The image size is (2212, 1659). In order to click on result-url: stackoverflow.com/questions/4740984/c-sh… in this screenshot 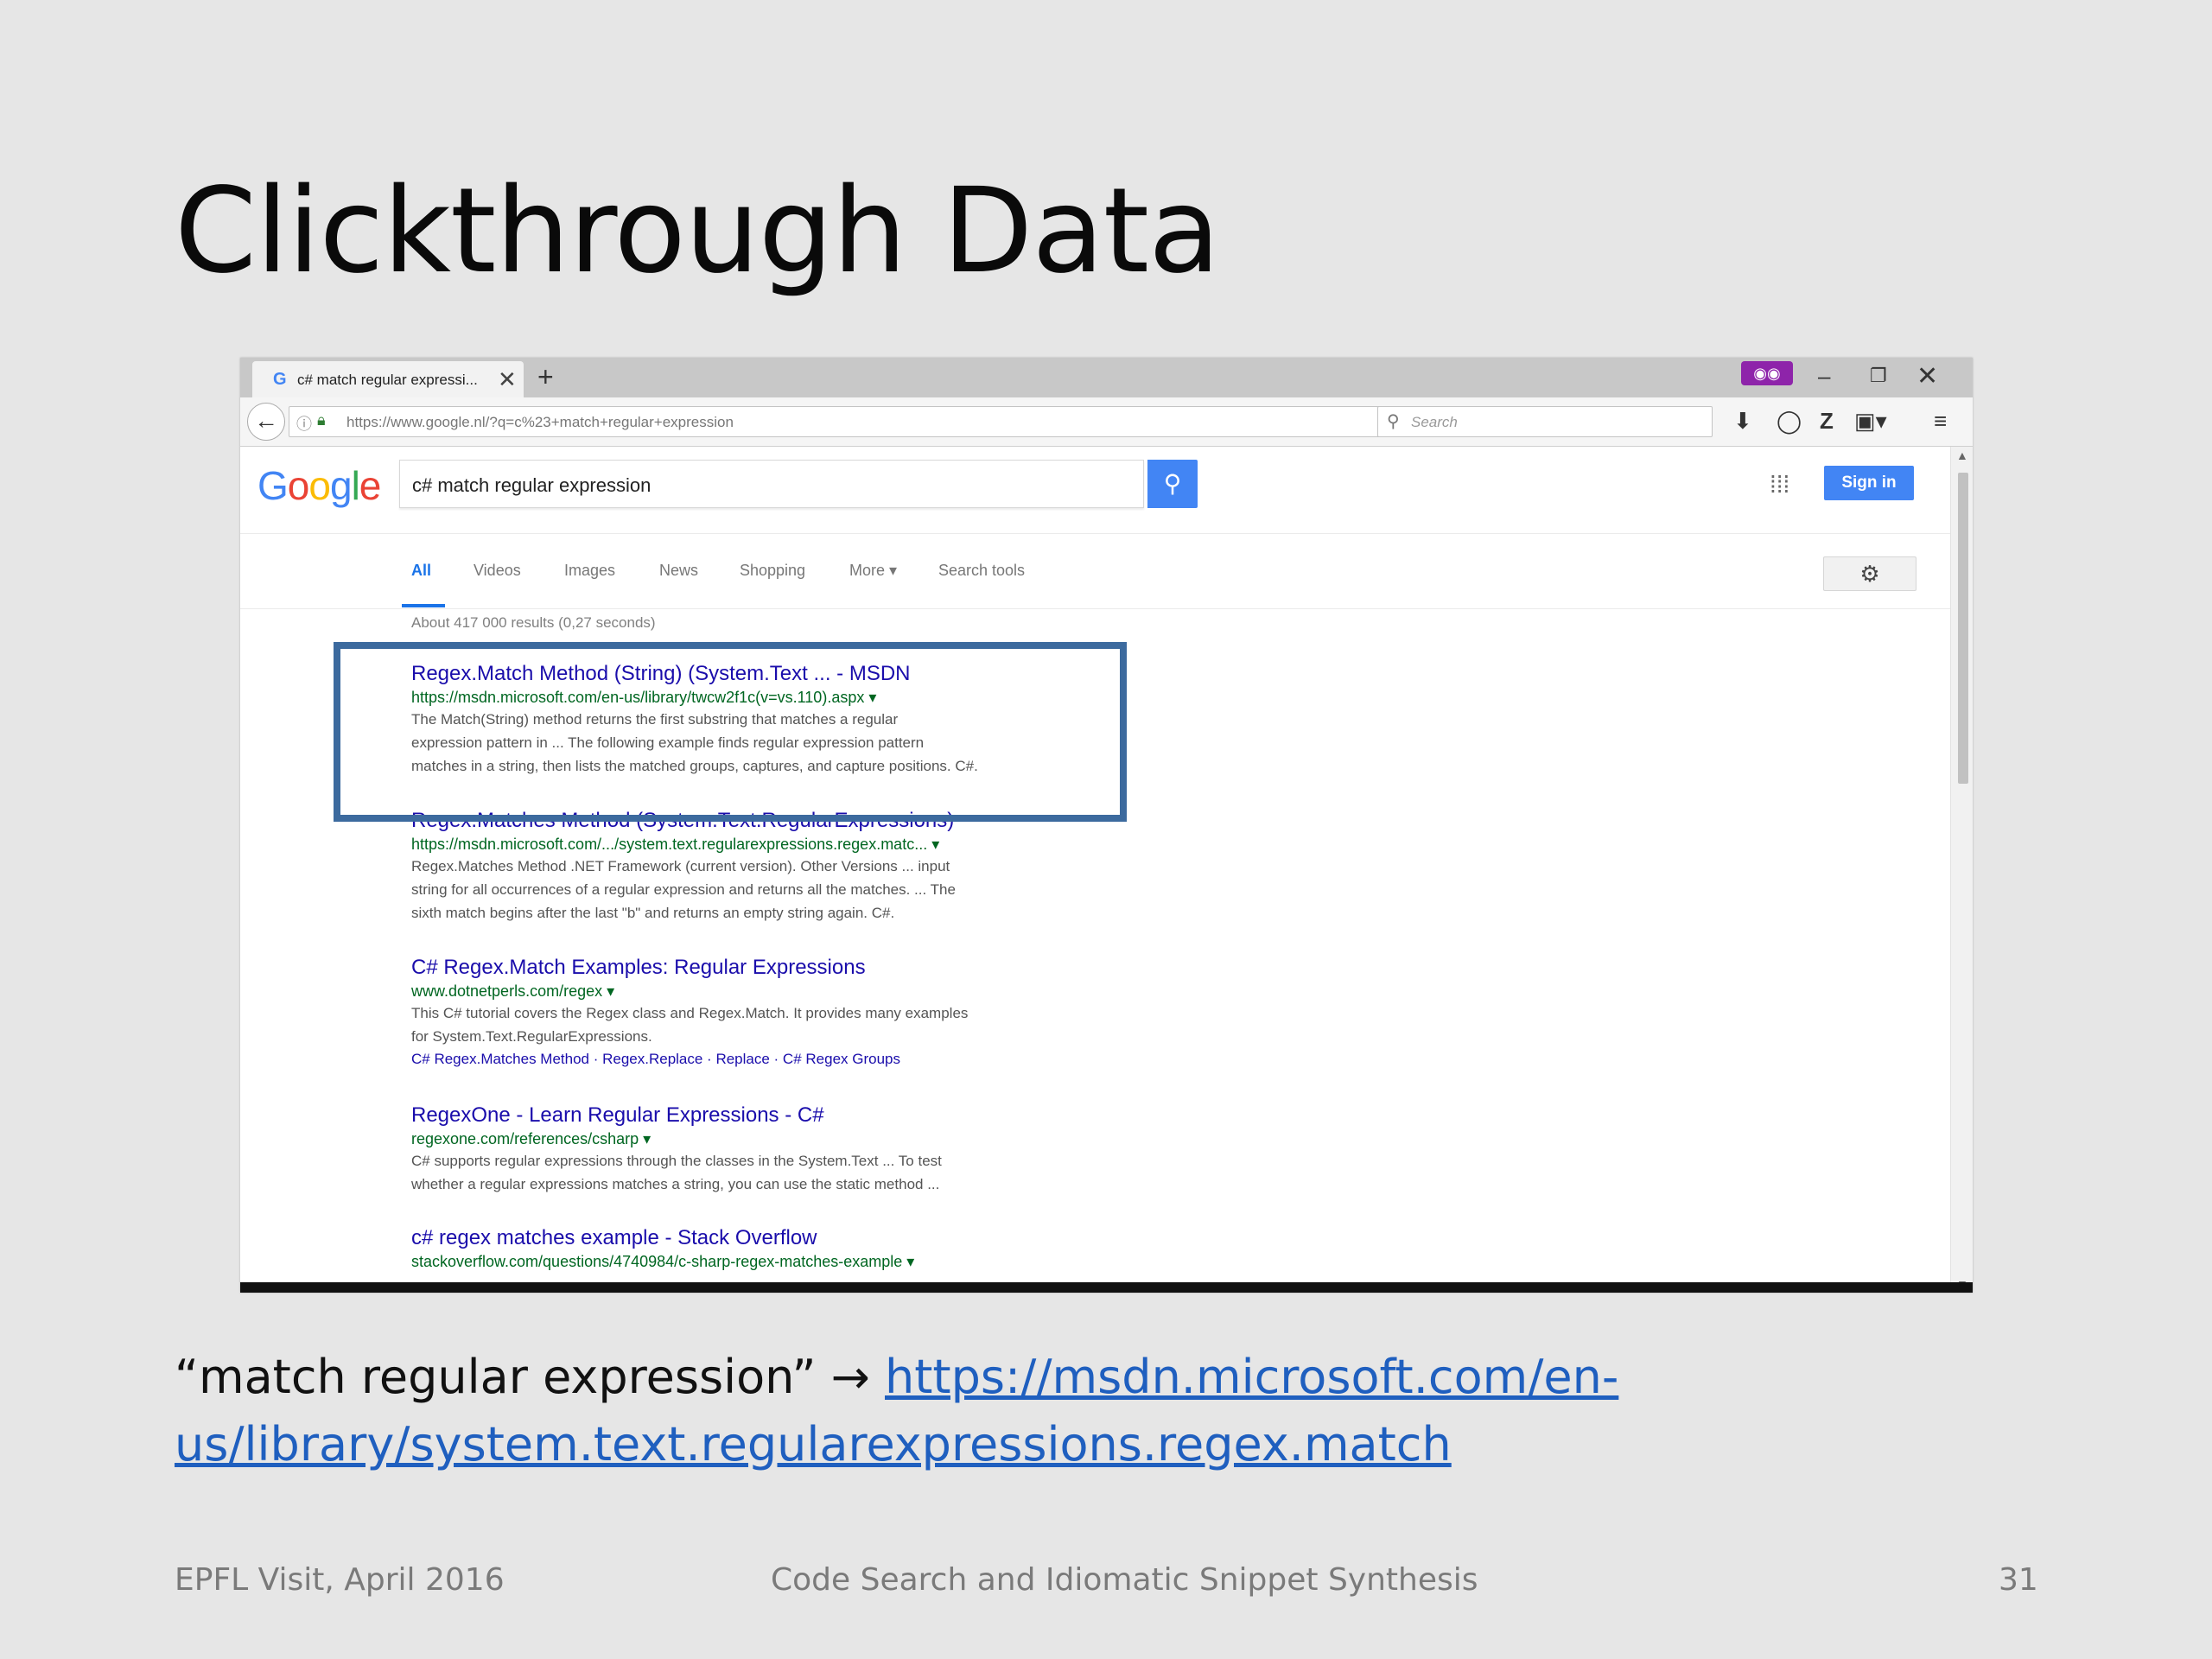, I will do `click(757, 1261)`.